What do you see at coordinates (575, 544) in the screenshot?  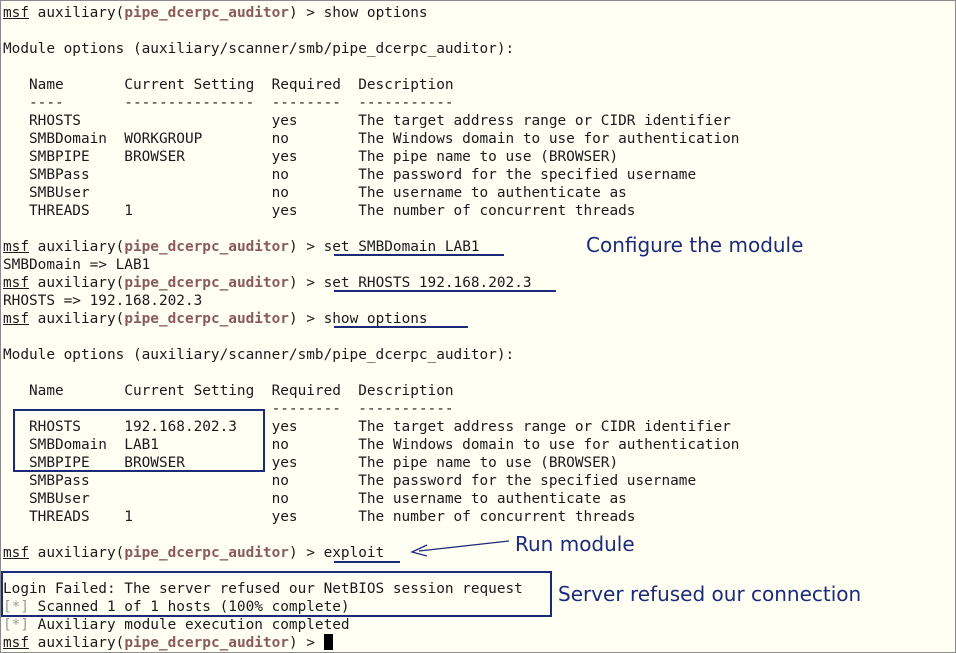 I see `annotation-run: Run module` at bounding box center [575, 544].